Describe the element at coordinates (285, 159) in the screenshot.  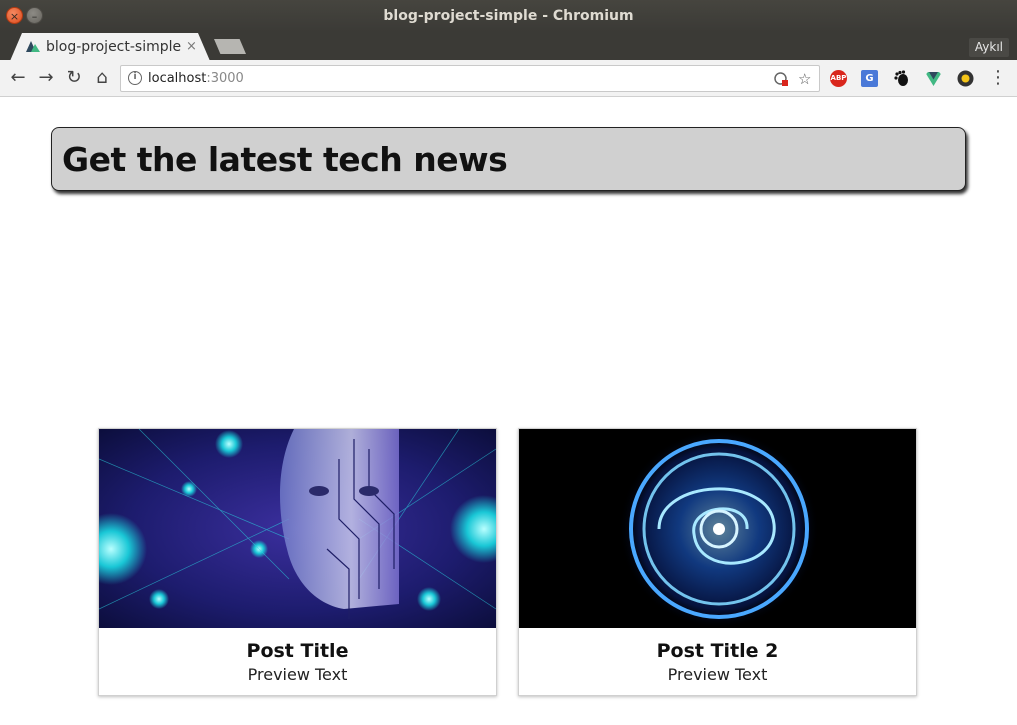
I see `page-title: Get the latest tech news` at that location.